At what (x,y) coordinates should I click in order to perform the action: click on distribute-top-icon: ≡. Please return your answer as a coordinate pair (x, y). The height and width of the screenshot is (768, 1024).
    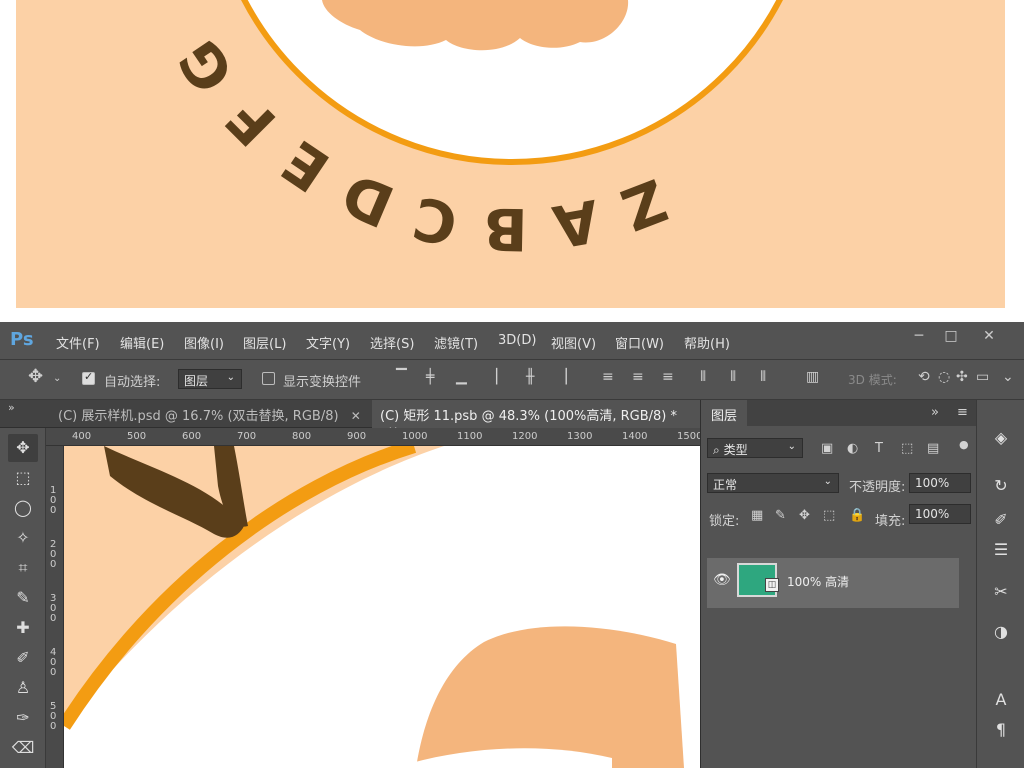
    Looking at the image, I should click on (608, 377).